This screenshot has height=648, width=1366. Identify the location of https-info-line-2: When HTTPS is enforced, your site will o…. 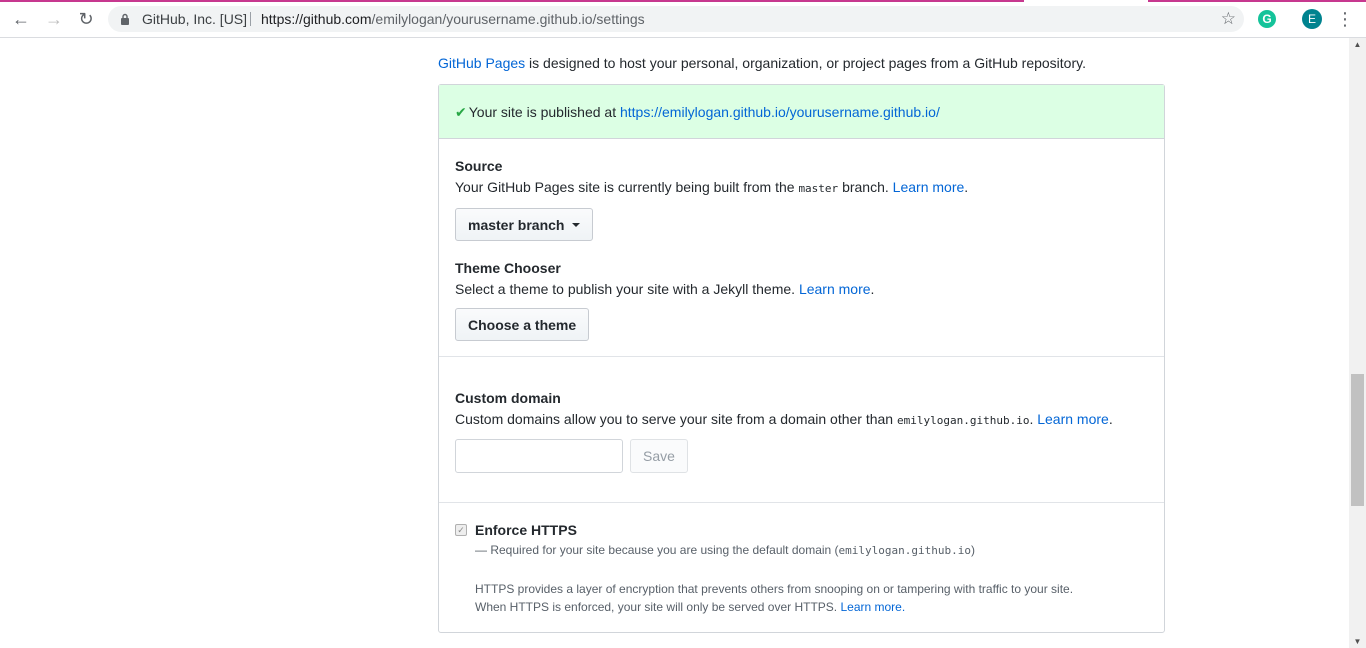
(690, 607).